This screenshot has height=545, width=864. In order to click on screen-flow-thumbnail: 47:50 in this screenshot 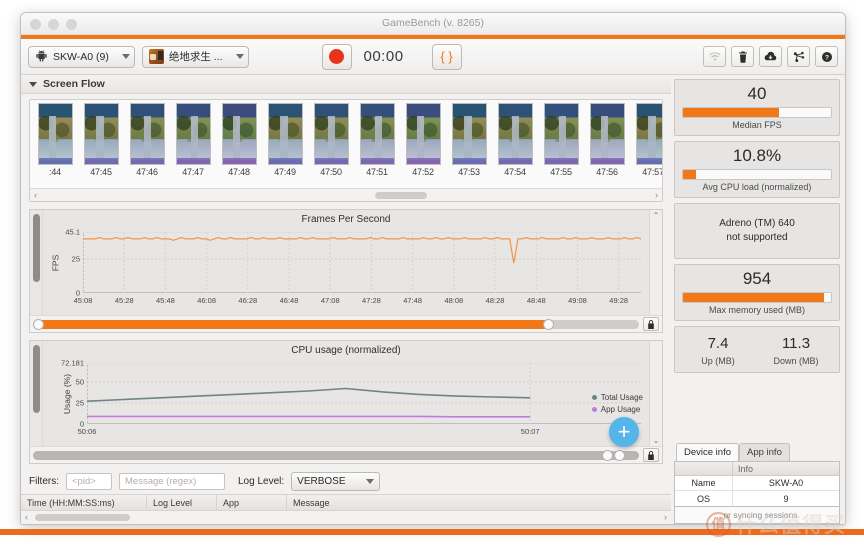, I will do `click(331, 140)`.